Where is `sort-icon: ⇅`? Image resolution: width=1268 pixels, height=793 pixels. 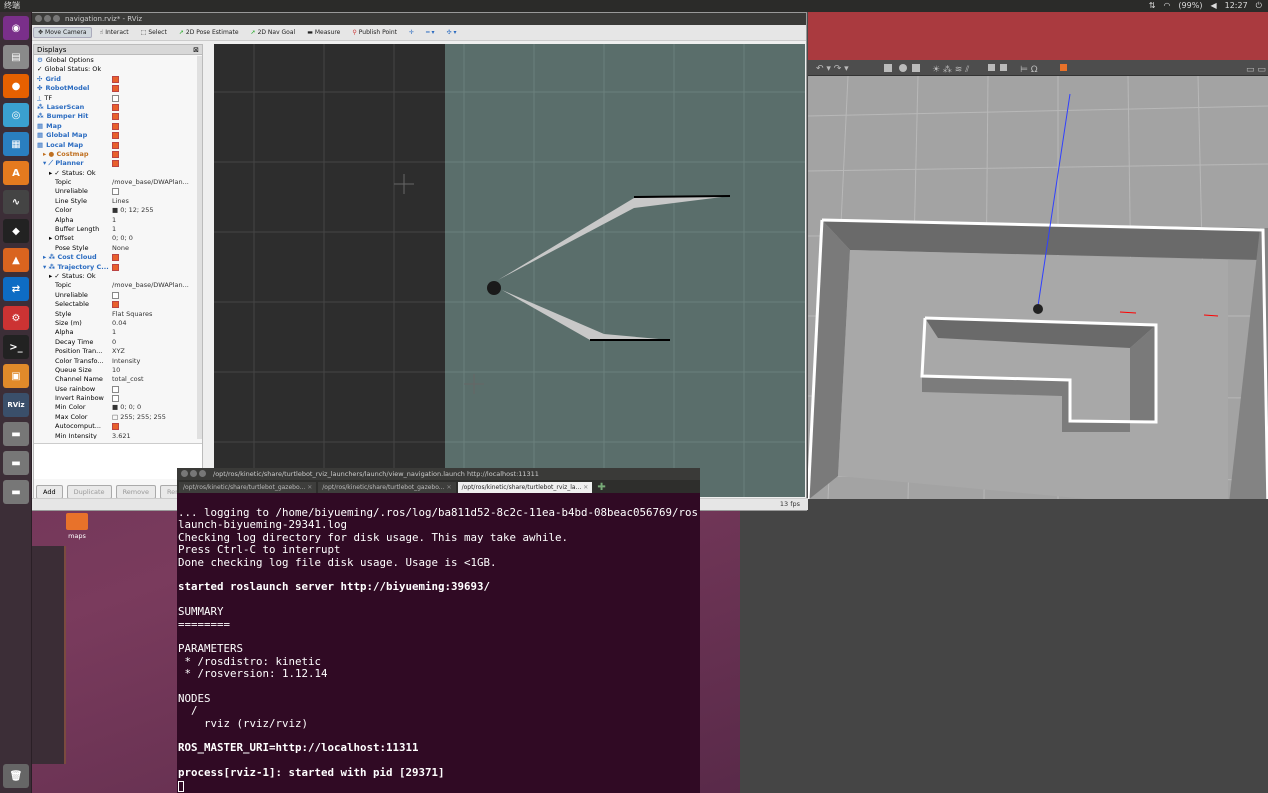 sort-icon: ⇅ is located at coordinates (1152, 6).